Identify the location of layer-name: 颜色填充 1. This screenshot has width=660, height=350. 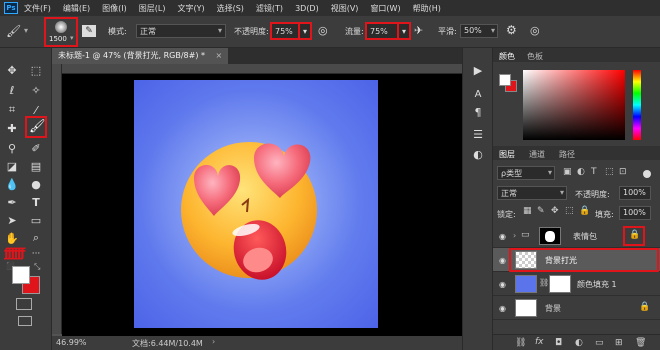
(597, 284).